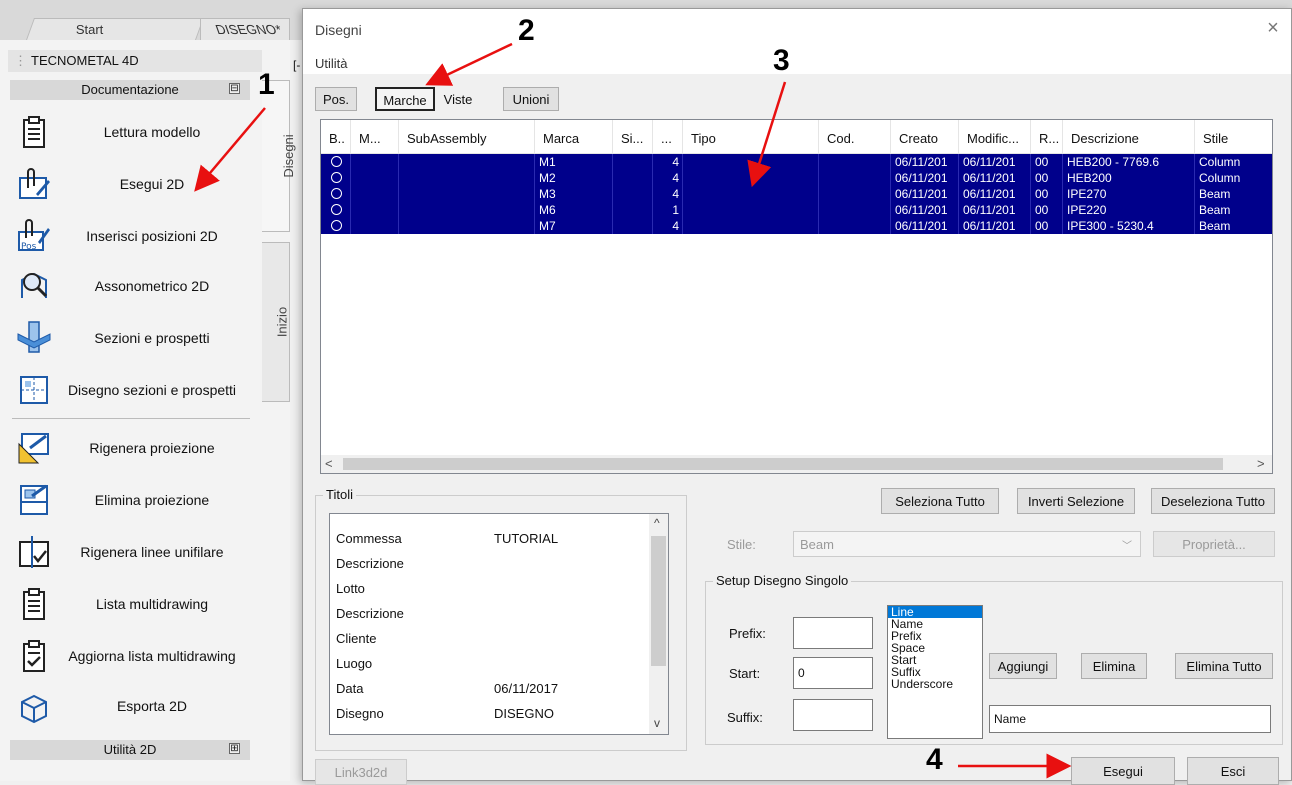 This screenshot has height=785, width=1292. I want to click on deselect-all-button: Deseleziona Tutto, so click(1213, 501).